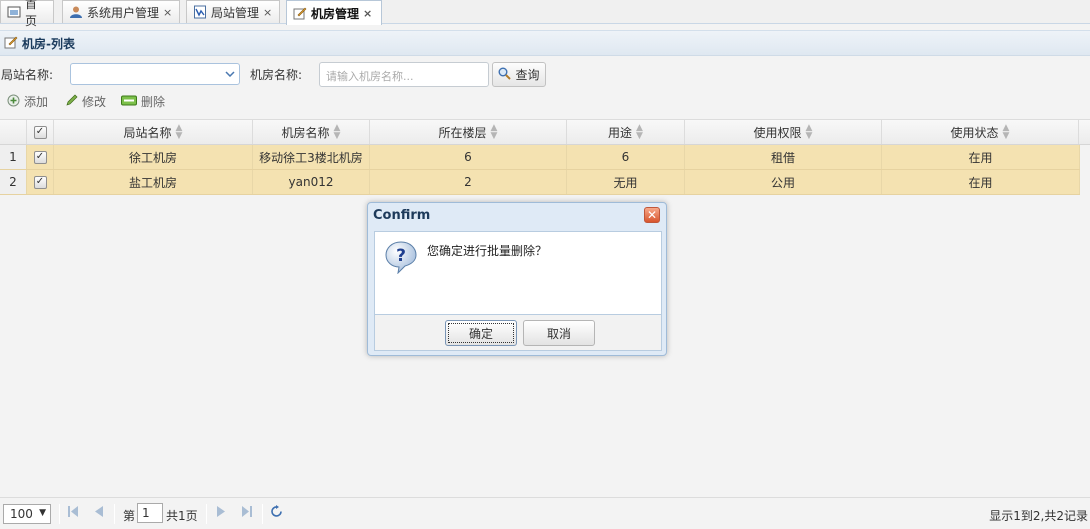  I want to click on tab-system-users: 系统用户管理 ×, so click(121, 11).